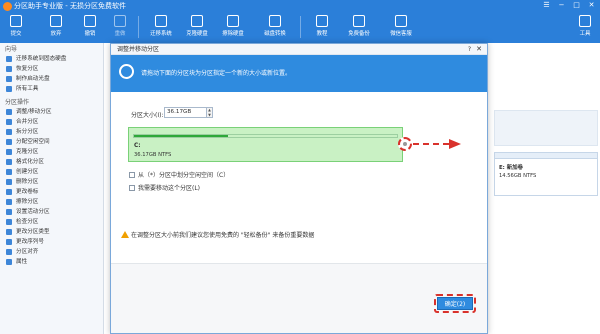  What do you see at coordinates (359, 28) in the screenshot?
I see `toolbar-backup-button: 免费备份` at bounding box center [359, 28].